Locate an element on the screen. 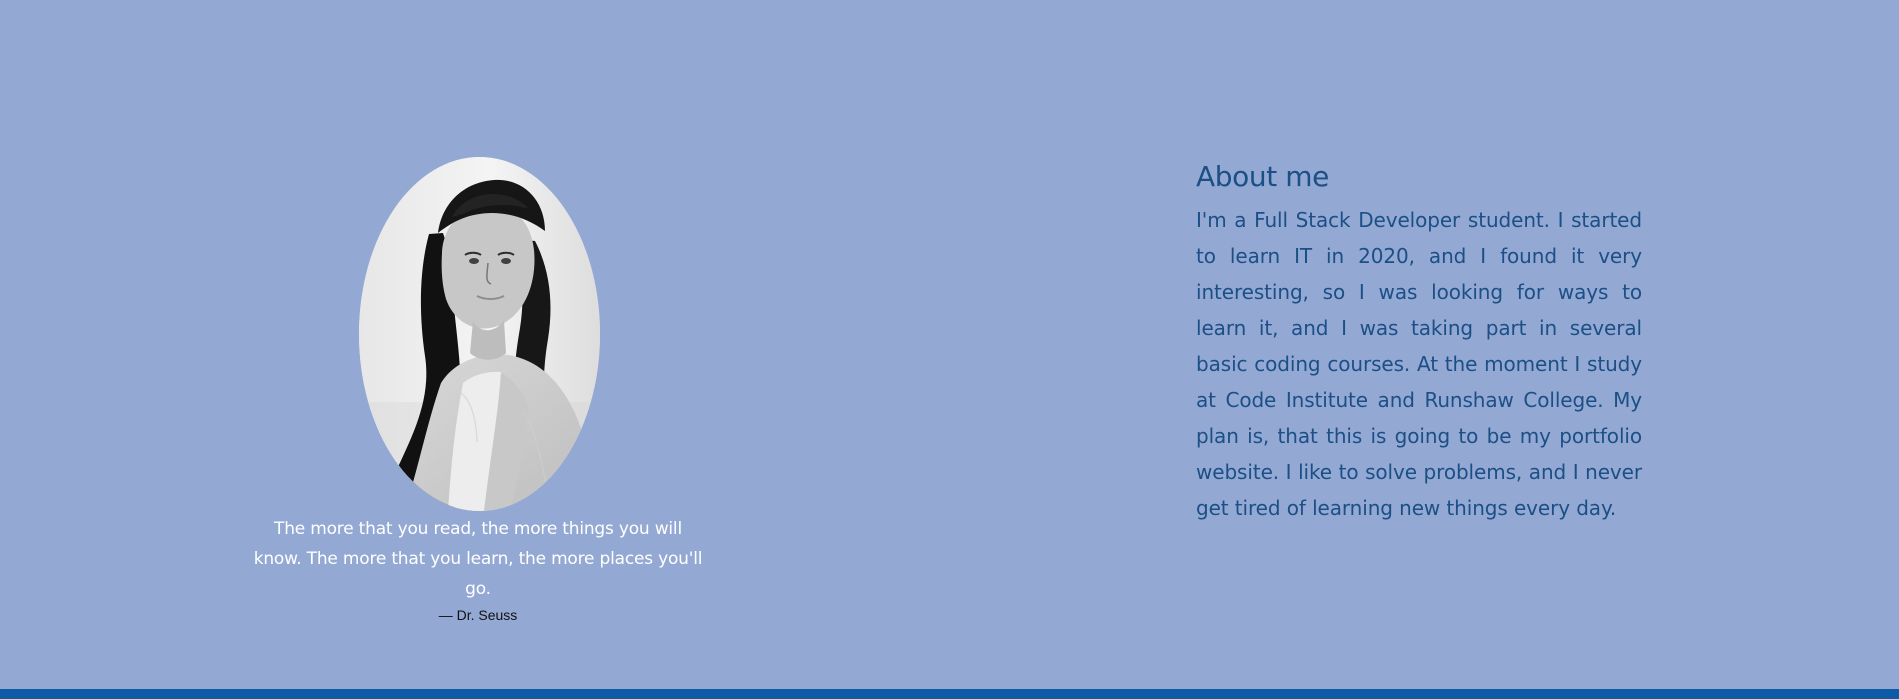 The height and width of the screenshot is (699, 1899). profile-photo is located at coordinates (479, 334).